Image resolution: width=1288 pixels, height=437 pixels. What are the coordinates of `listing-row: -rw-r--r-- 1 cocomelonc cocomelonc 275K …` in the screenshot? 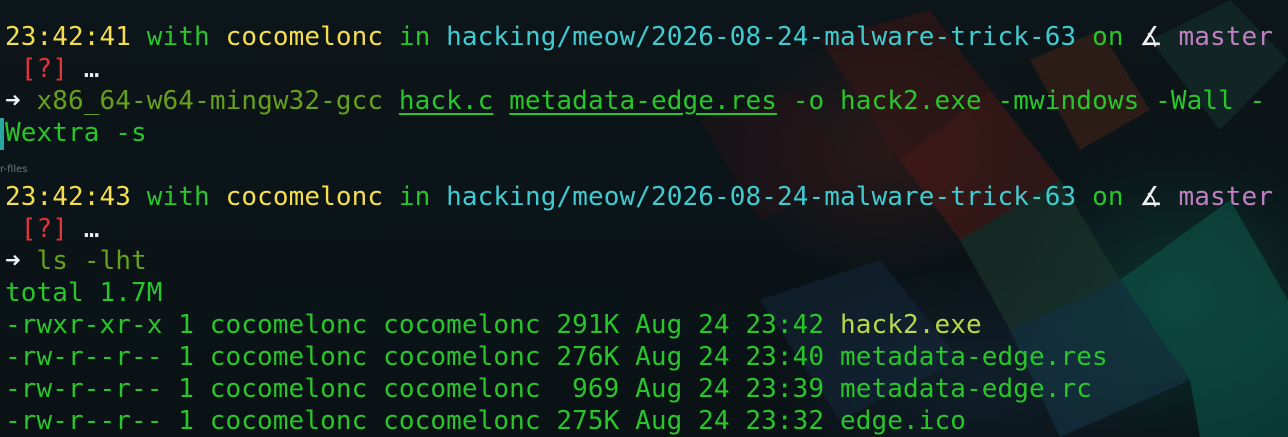 It's located at (485, 421).